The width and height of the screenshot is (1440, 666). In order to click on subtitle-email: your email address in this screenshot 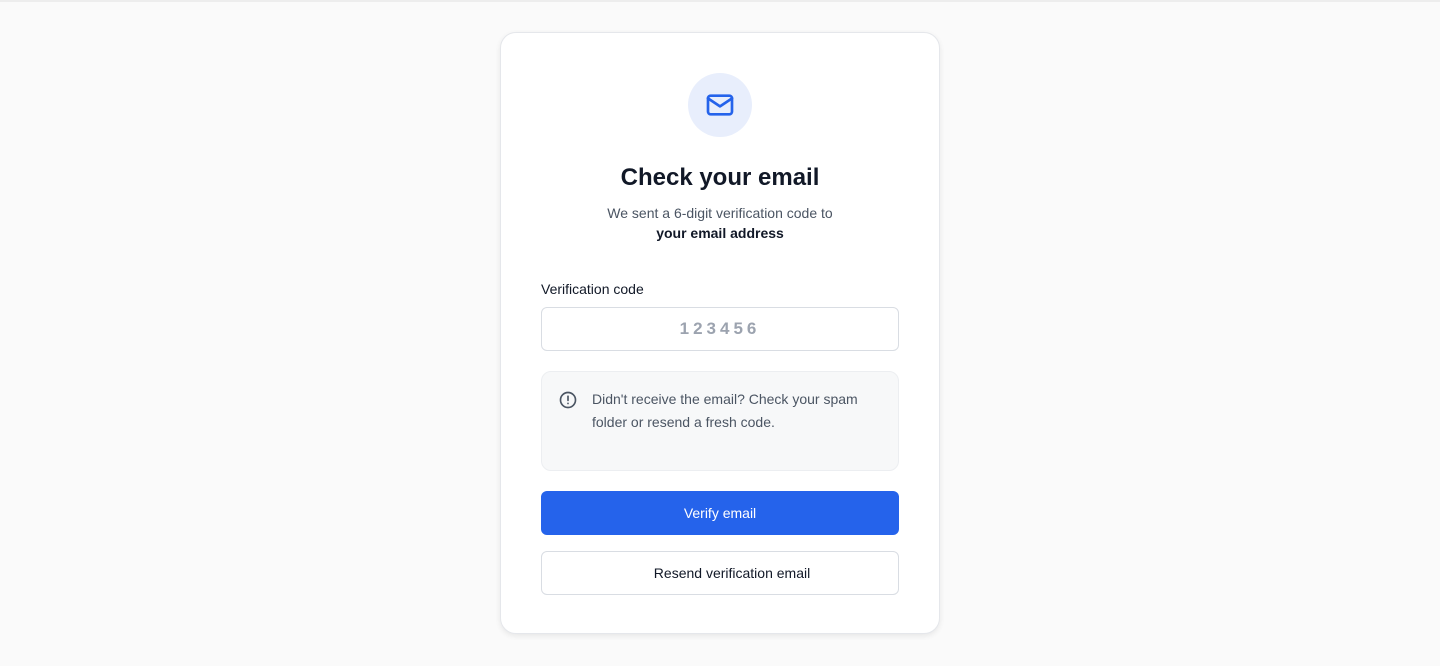, I will do `click(720, 233)`.